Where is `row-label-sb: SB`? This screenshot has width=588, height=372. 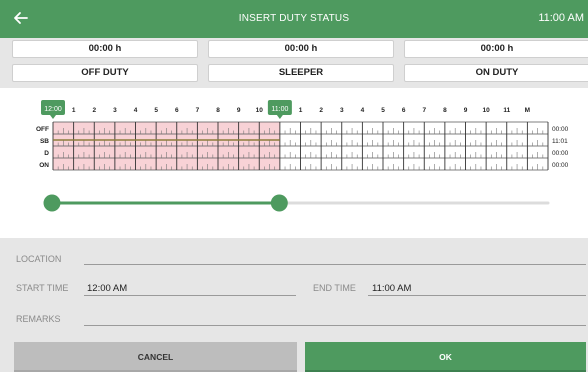 row-label-sb: SB is located at coordinates (44, 141).